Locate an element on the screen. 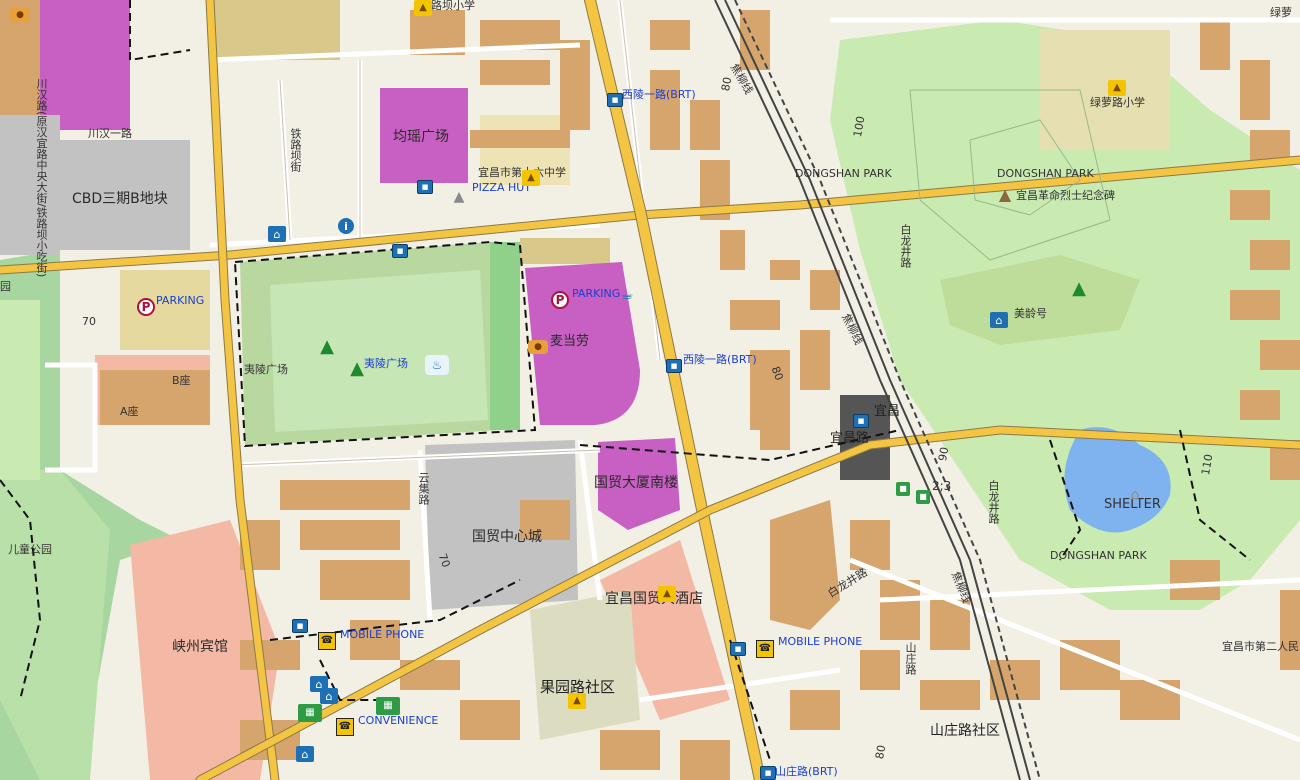  xiazhou-hotel-label: 峡州宾馆 is located at coordinates (200, 647).